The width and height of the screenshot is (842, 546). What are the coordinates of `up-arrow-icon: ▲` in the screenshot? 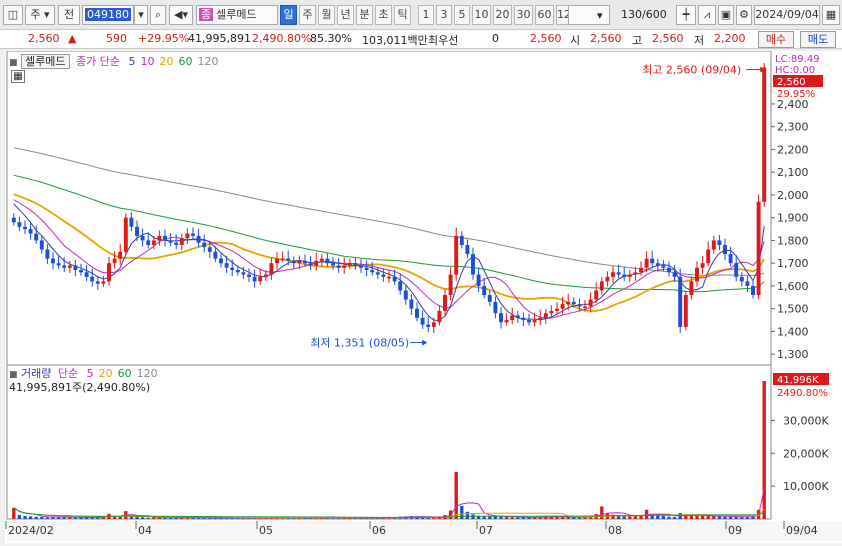 It's located at (72, 38).